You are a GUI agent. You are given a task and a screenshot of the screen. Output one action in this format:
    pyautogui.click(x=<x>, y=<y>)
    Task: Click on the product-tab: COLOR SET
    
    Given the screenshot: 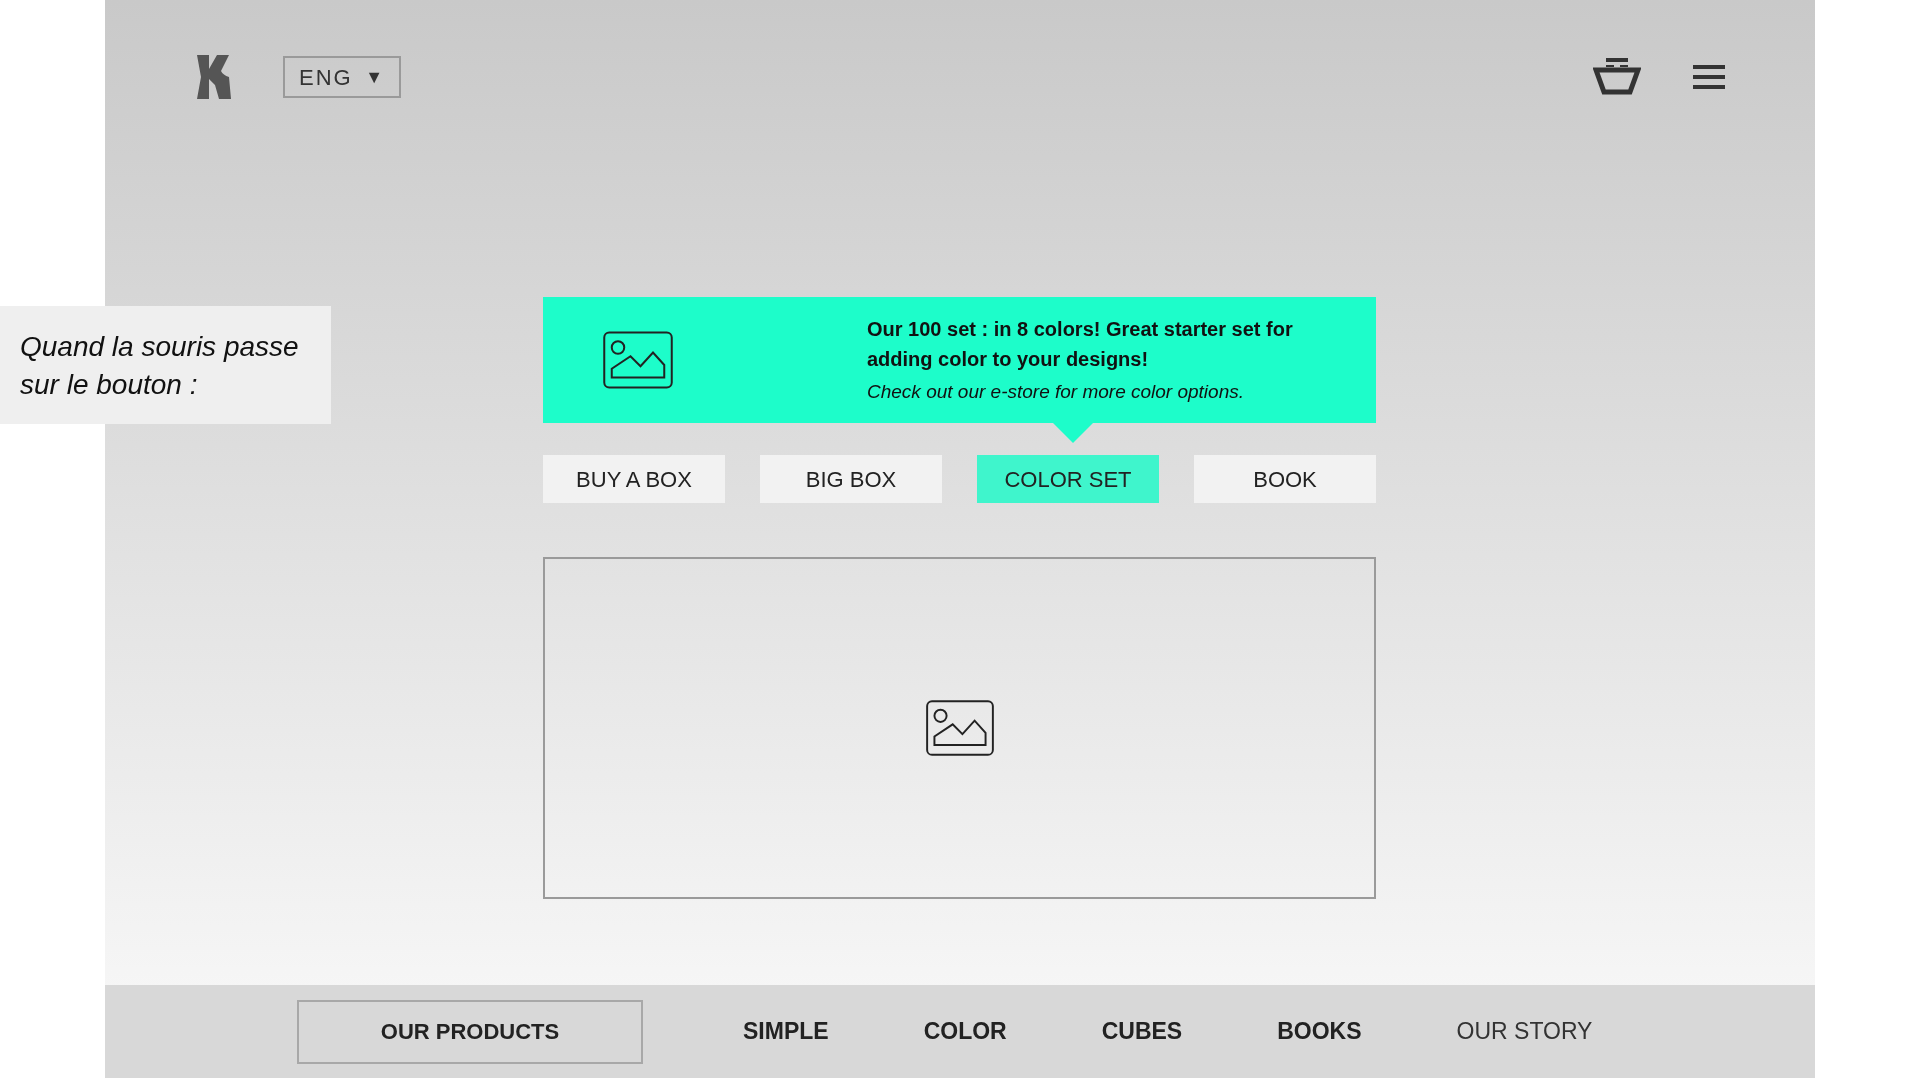 What is the action you would take?
    pyautogui.click(x=1068, y=479)
    